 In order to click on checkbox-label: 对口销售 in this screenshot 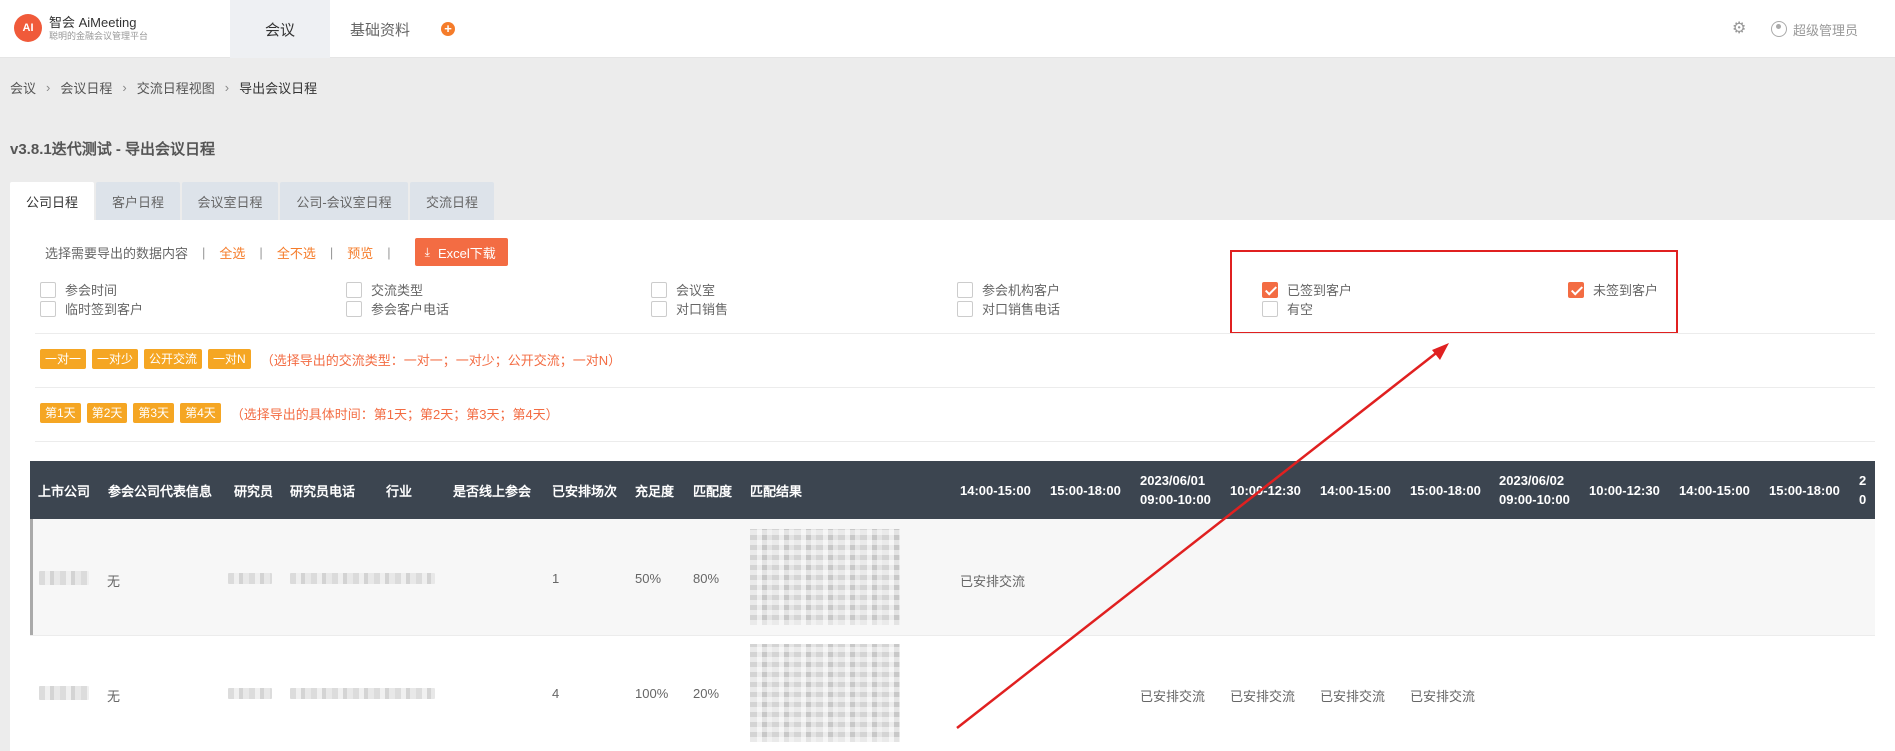, I will do `click(702, 309)`.